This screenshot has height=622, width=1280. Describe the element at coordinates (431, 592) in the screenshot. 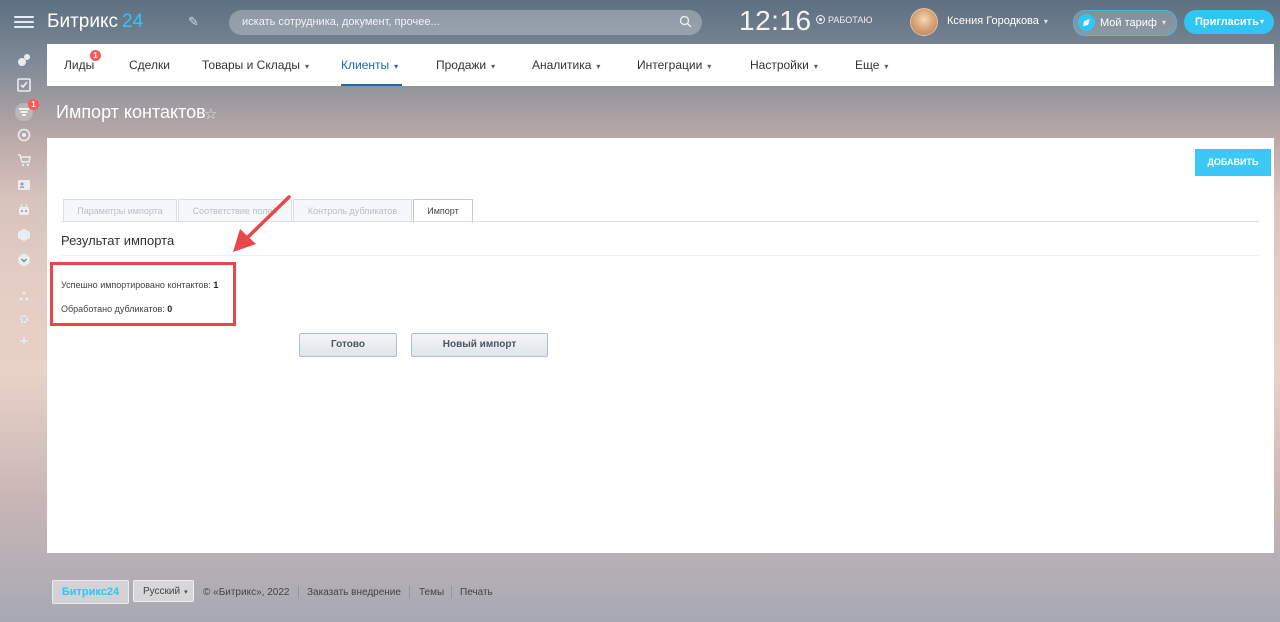

I see `footer-link-themes: Темы` at that location.